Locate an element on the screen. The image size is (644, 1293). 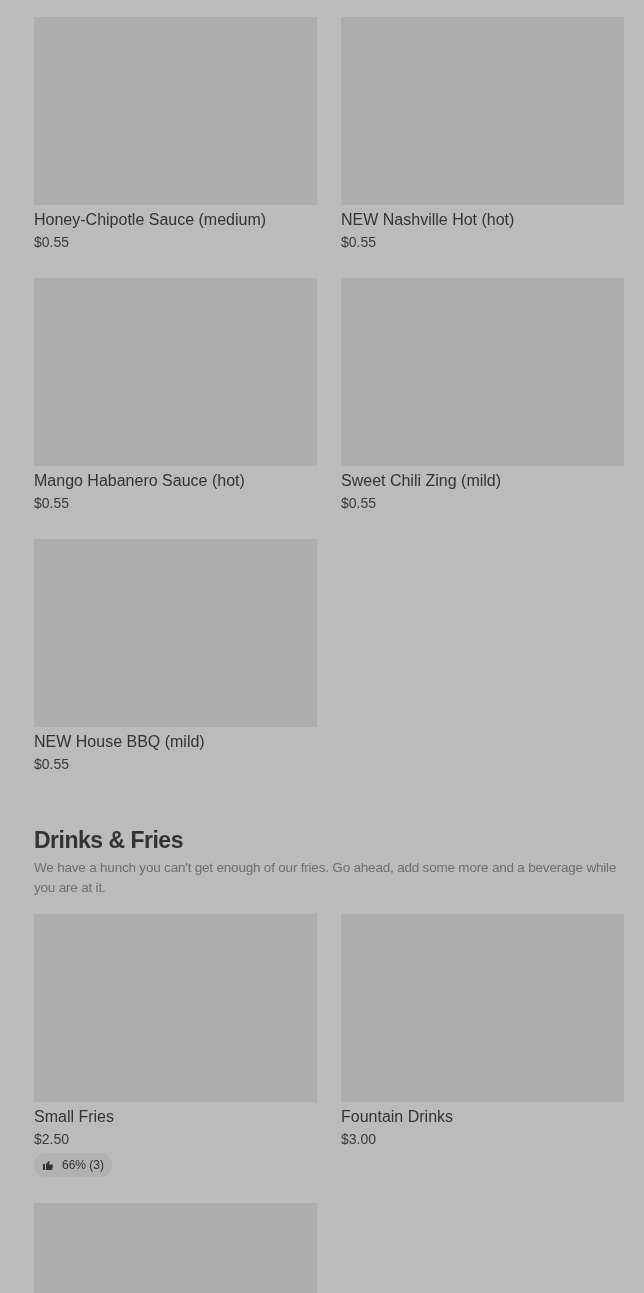
item-name: Small Fries is located at coordinates (74, 1117).